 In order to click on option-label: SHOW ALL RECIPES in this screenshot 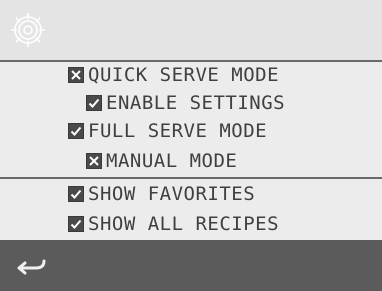, I will do `click(184, 224)`.